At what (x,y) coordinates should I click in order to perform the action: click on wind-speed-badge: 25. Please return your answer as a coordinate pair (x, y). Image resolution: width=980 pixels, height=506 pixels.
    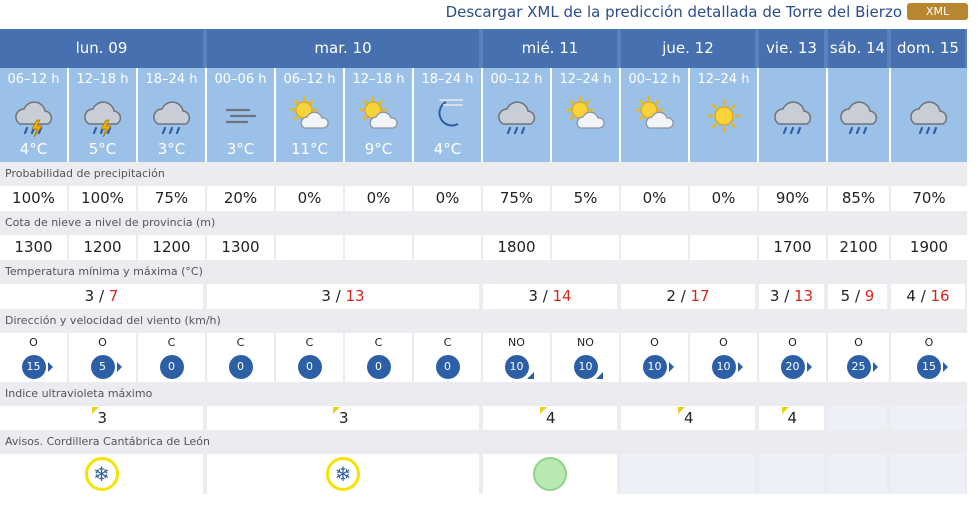
    Looking at the image, I should click on (858, 367).